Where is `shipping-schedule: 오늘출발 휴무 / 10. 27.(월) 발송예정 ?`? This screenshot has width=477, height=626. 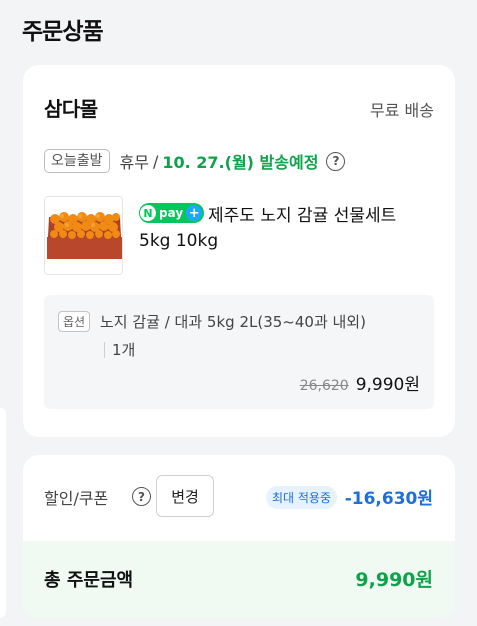 shipping-schedule: 오늘출발 휴무 / 10. 27.(월) 발송예정 ? is located at coordinates (195, 161).